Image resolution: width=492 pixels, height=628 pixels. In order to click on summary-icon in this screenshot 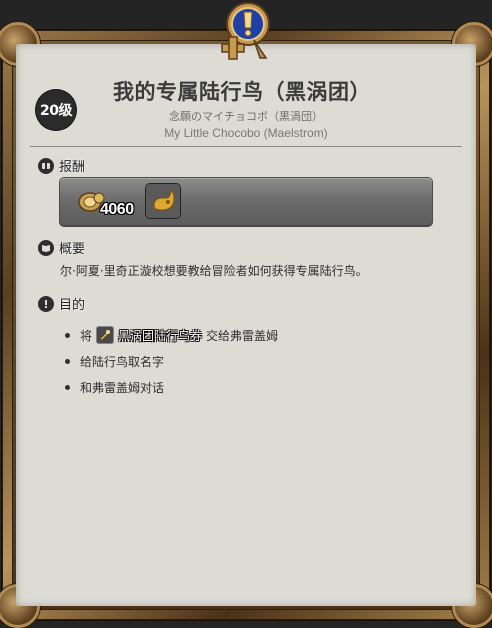, I will do `click(46, 247)`.